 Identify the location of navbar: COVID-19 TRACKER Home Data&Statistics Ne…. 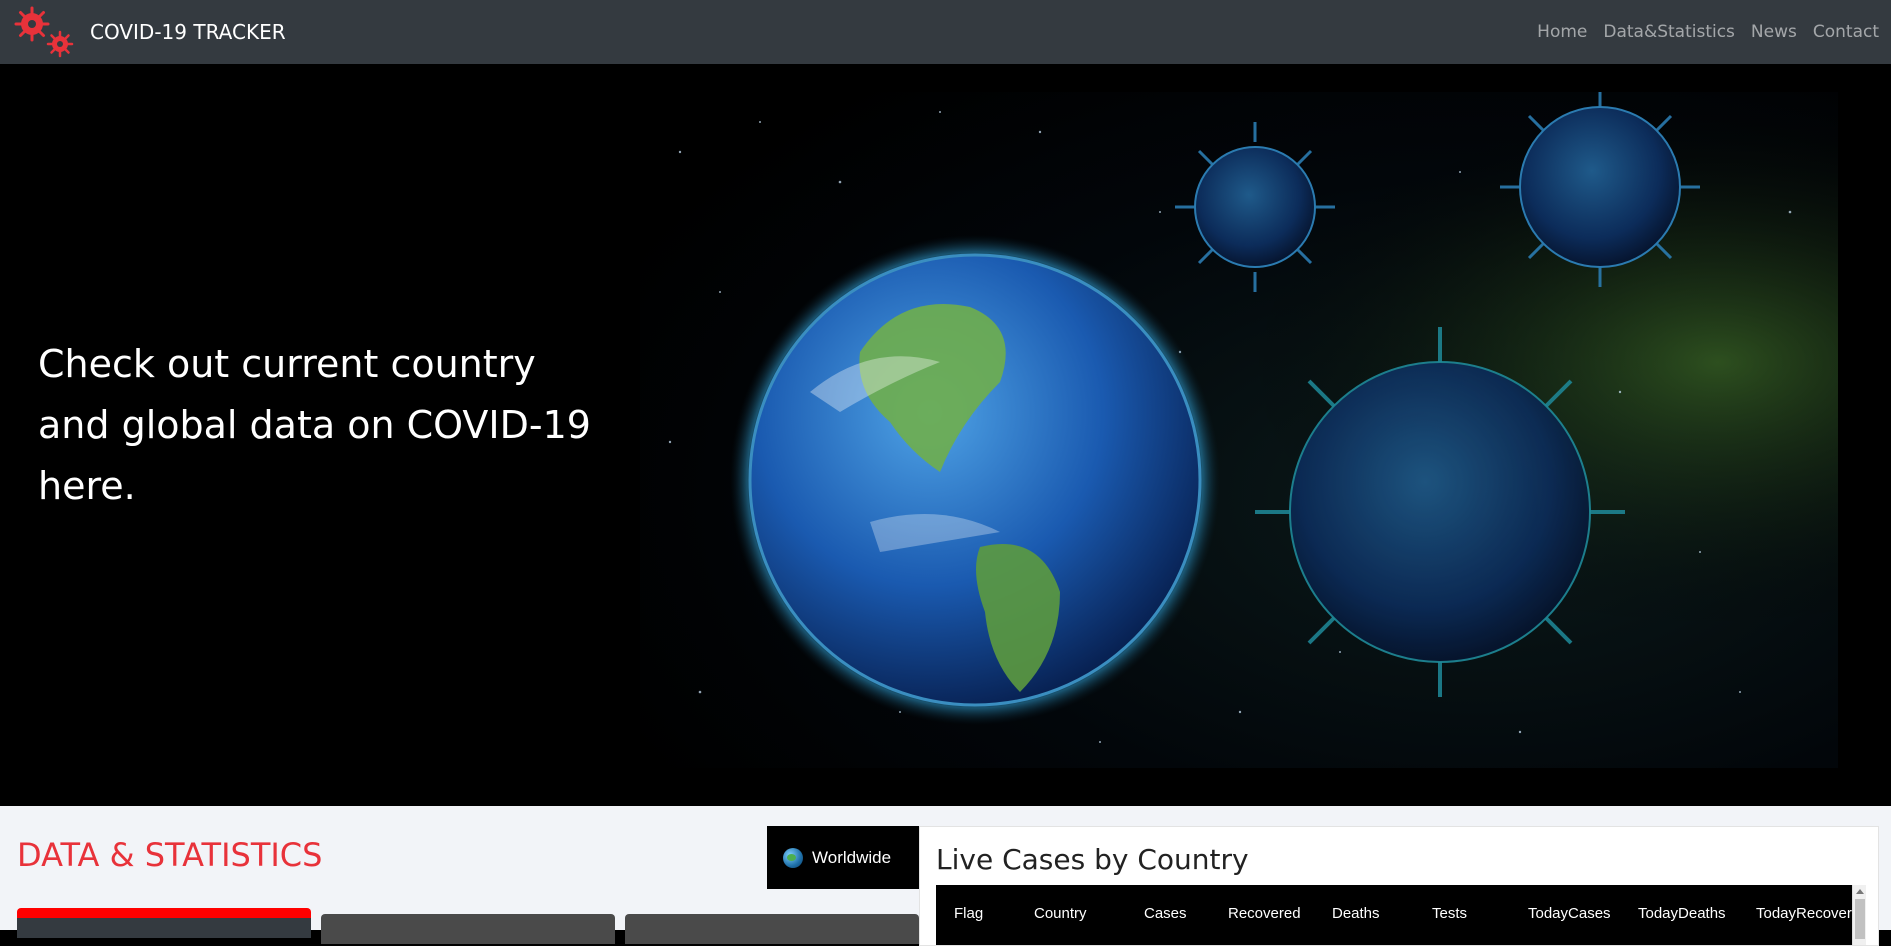
(945, 32).